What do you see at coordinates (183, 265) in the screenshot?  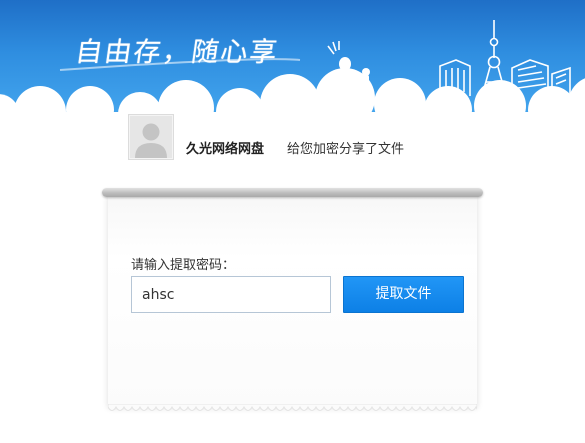 I see `password-label: 请输入提取密码：` at bounding box center [183, 265].